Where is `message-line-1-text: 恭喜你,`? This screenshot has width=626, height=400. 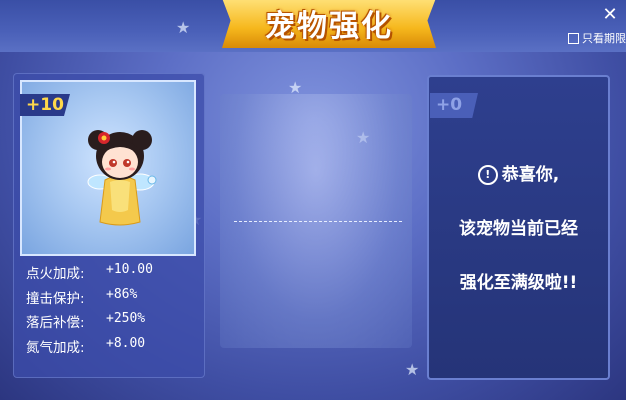 message-line-1-text: 恭喜你, is located at coordinates (530, 175).